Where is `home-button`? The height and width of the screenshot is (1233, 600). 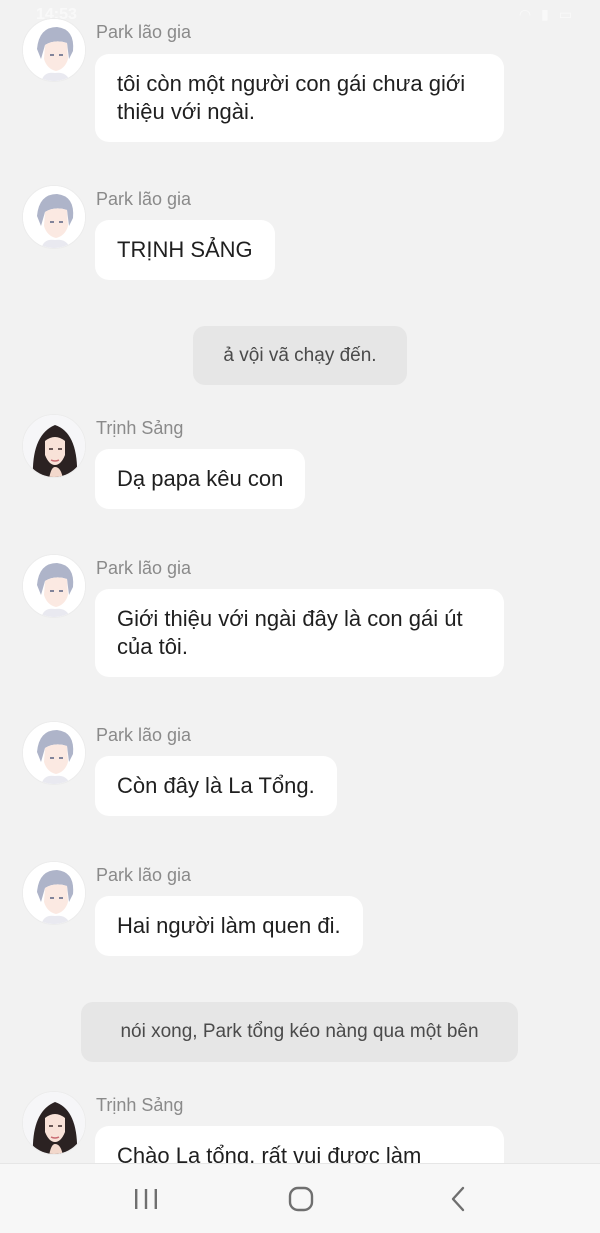 home-button is located at coordinates (301, 1199).